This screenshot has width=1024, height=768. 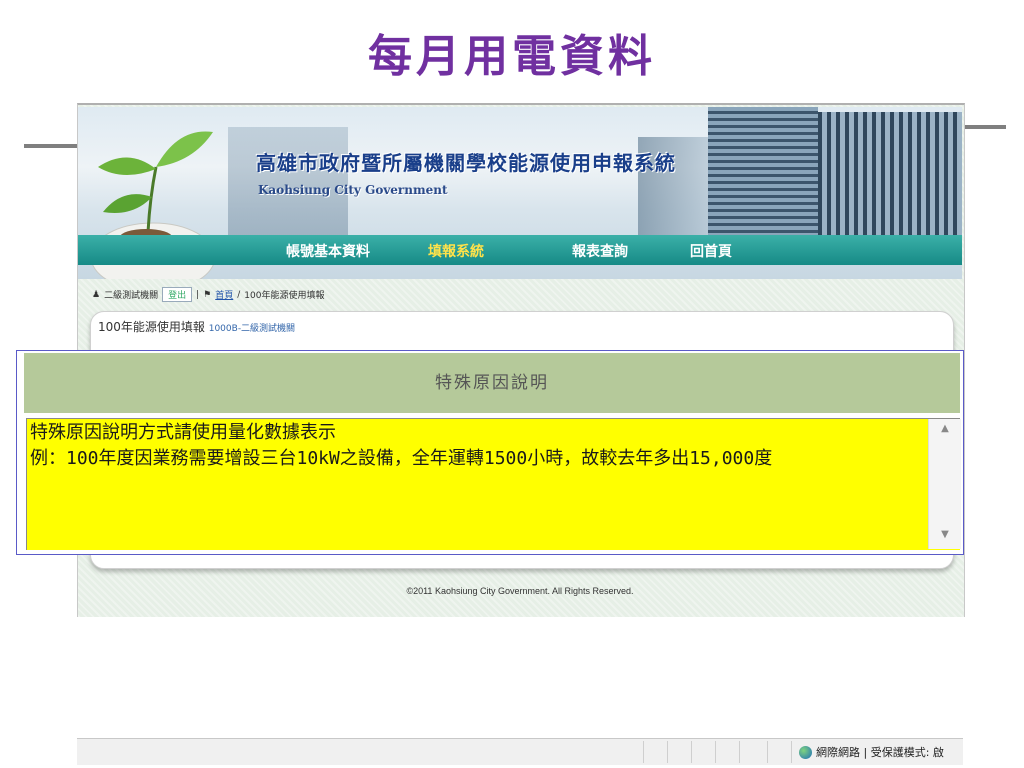 What do you see at coordinates (131, 296) in the screenshot?
I see `user-name: 二級測試機關` at bounding box center [131, 296].